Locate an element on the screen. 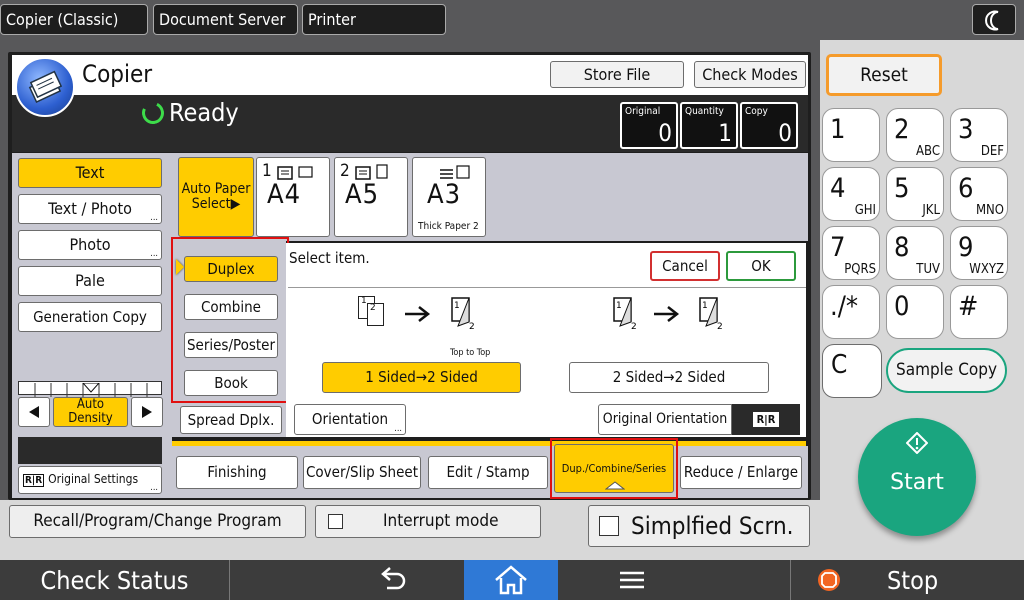  original-orientation-display: R|R is located at coordinates (766, 419).